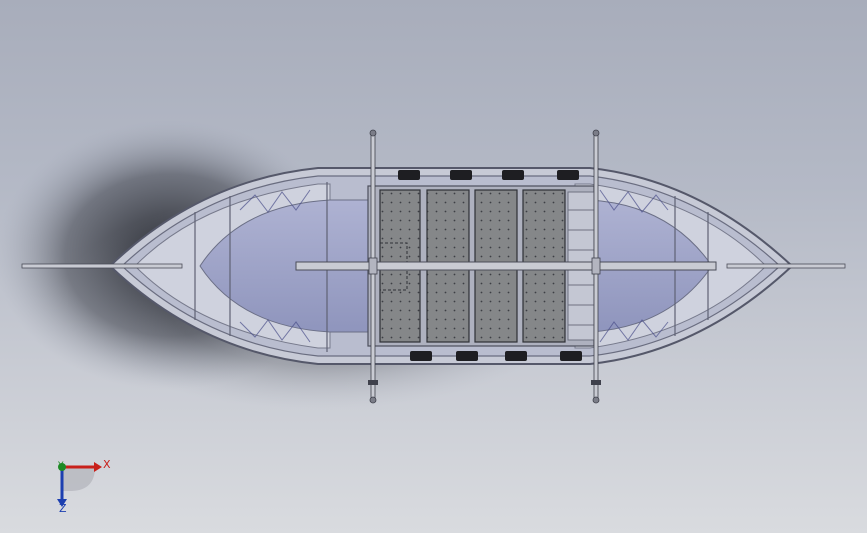 Image resolution: width=867 pixels, height=533 pixels. Describe the element at coordinates (596, 400) in the screenshot. I see `oar-right-bottom-cap` at that location.